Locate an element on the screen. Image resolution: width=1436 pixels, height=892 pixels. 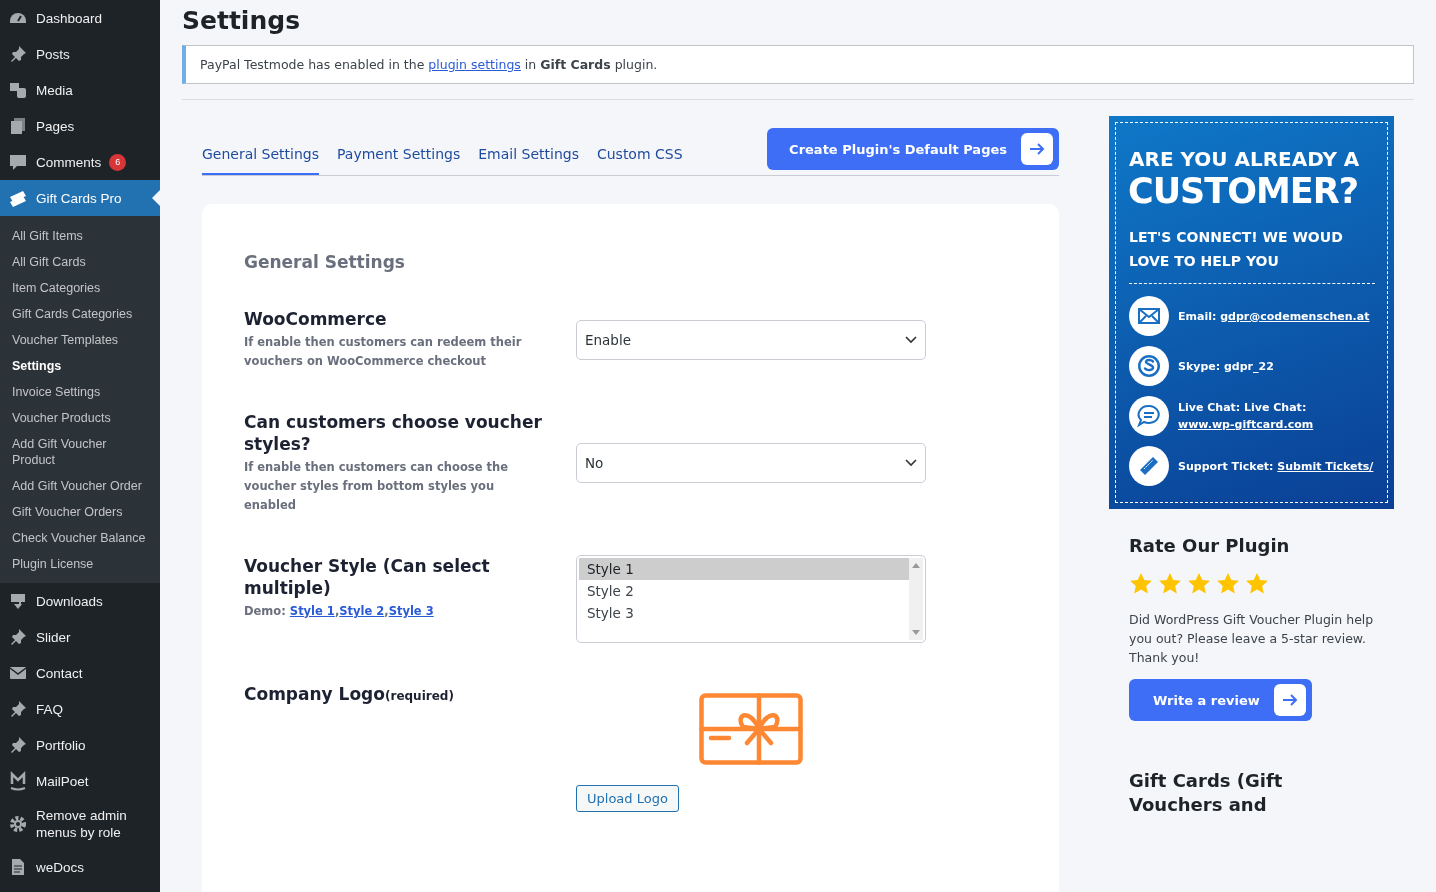
ticket-icon is located at coordinates (1149, 466).